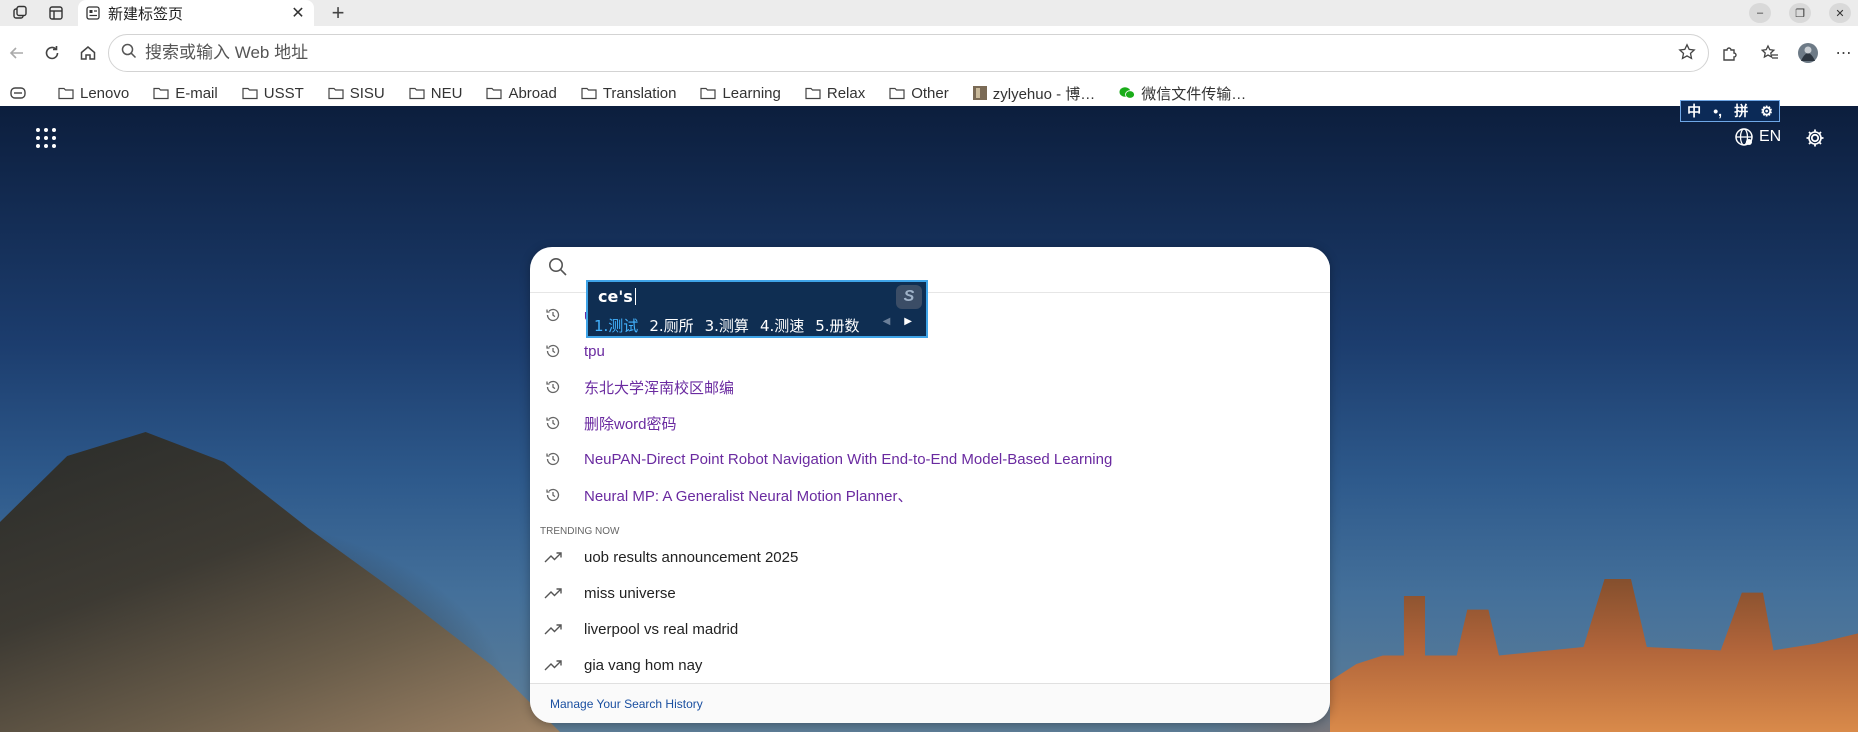 The image size is (1858, 732). Describe the element at coordinates (628, 93) in the screenshot. I see `bookmark-folder-translation: Translation` at that location.